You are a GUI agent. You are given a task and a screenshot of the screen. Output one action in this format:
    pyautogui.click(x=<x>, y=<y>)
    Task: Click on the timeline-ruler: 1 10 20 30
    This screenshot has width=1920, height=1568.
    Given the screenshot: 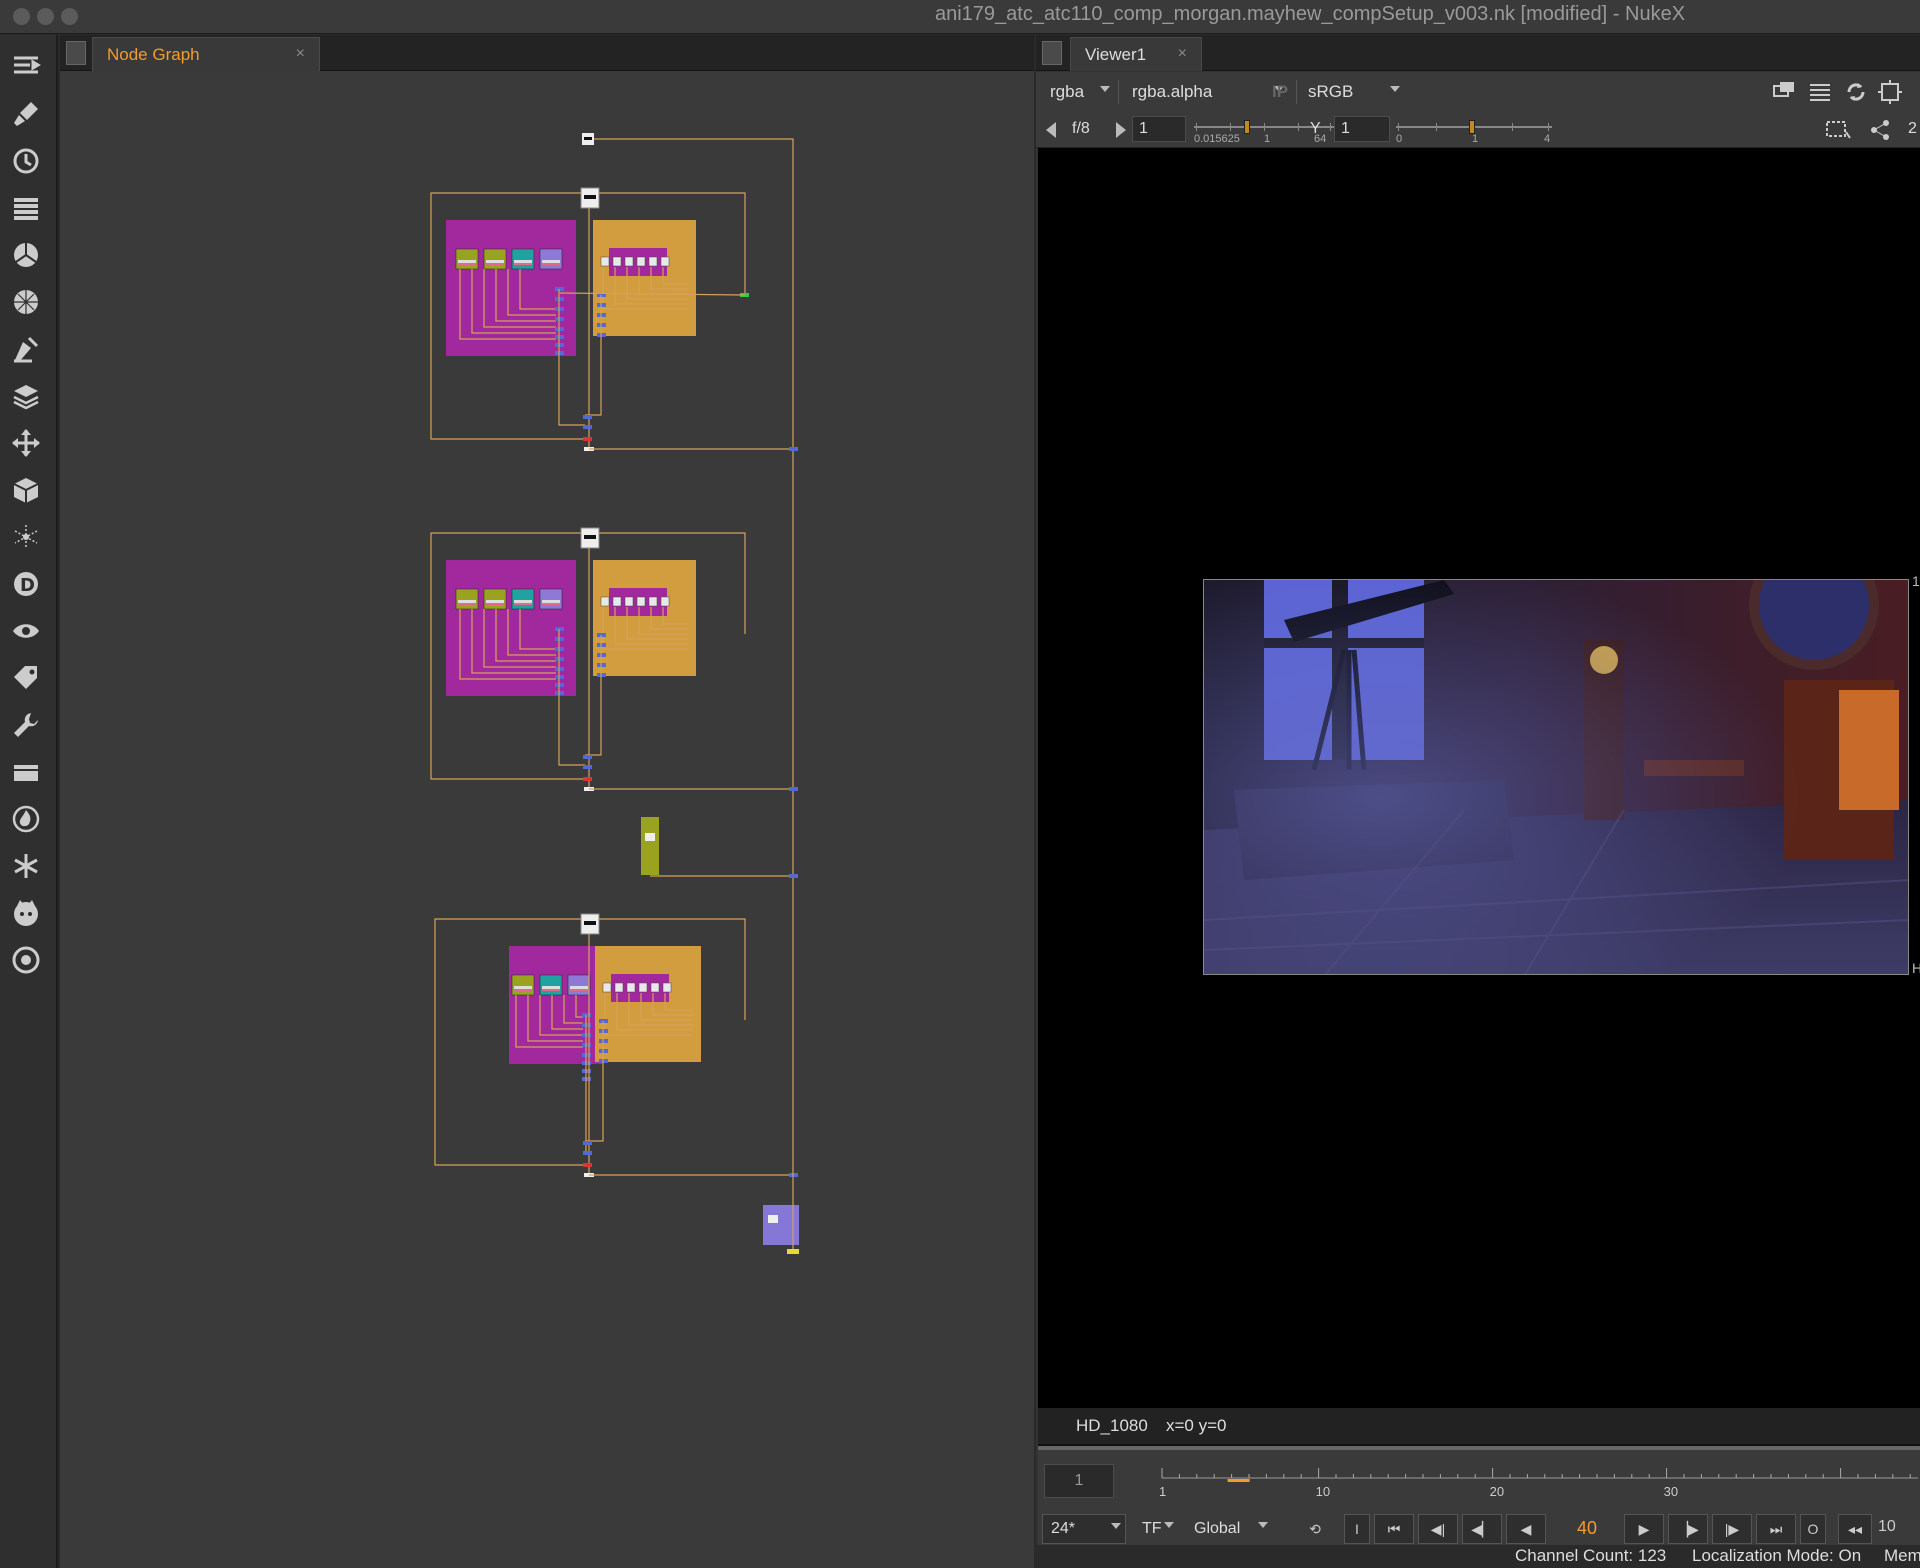 What is the action you would take?
    pyautogui.click(x=1518, y=1482)
    